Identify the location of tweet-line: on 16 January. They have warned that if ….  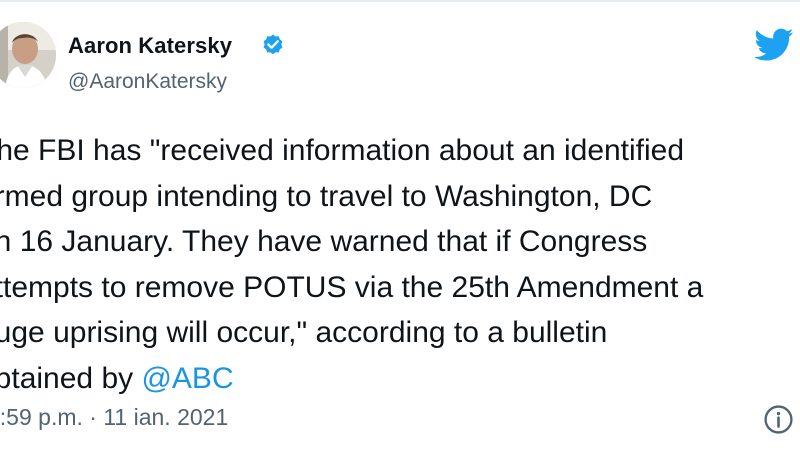
(324, 241).